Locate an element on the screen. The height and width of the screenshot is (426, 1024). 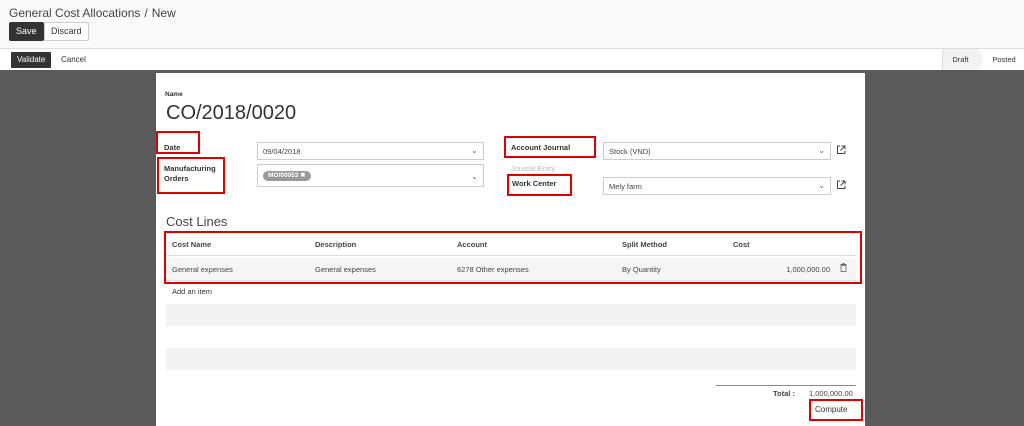
cost-lines-title: Cost Lines is located at coordinates (197, 221).